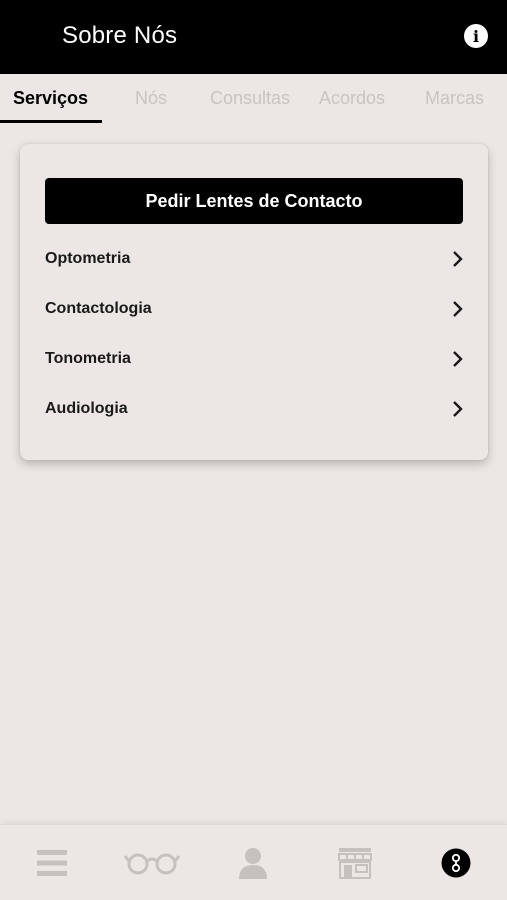 This screenshot has width=507, height=900. I want to click on service-item-label: Optometria, so click(88, 258).